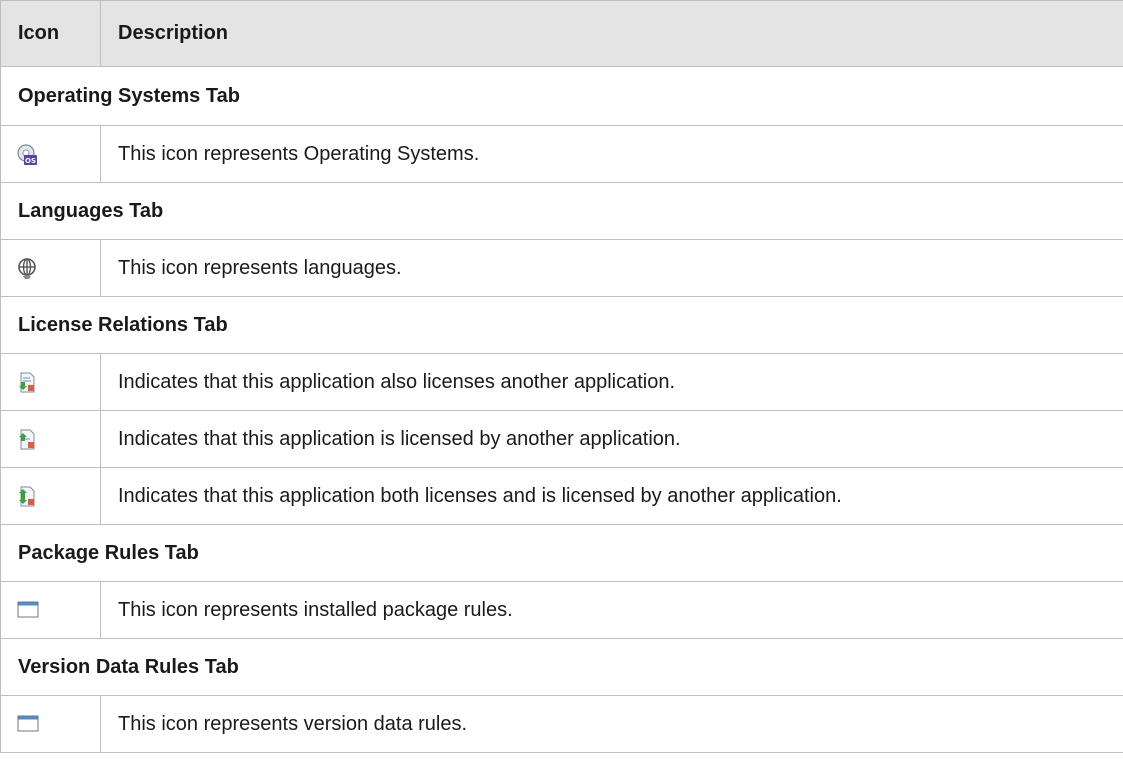 The width and height of the screenshot is (1123, 780). I want to click on section-title: Languages Tab, so click(561, 211).